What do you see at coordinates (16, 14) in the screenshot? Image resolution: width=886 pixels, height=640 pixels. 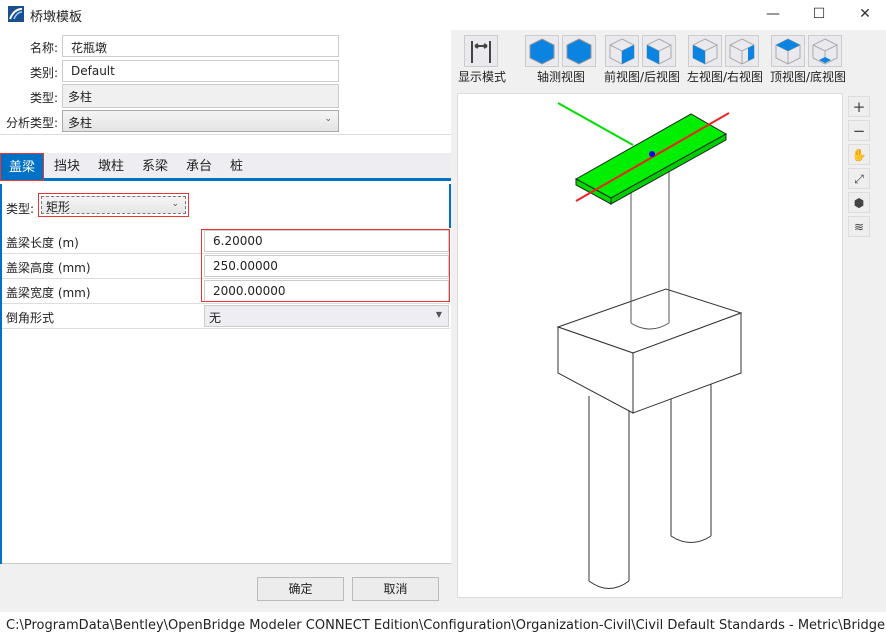 I see `app-logo-icon` at bounding box center [16, 14].